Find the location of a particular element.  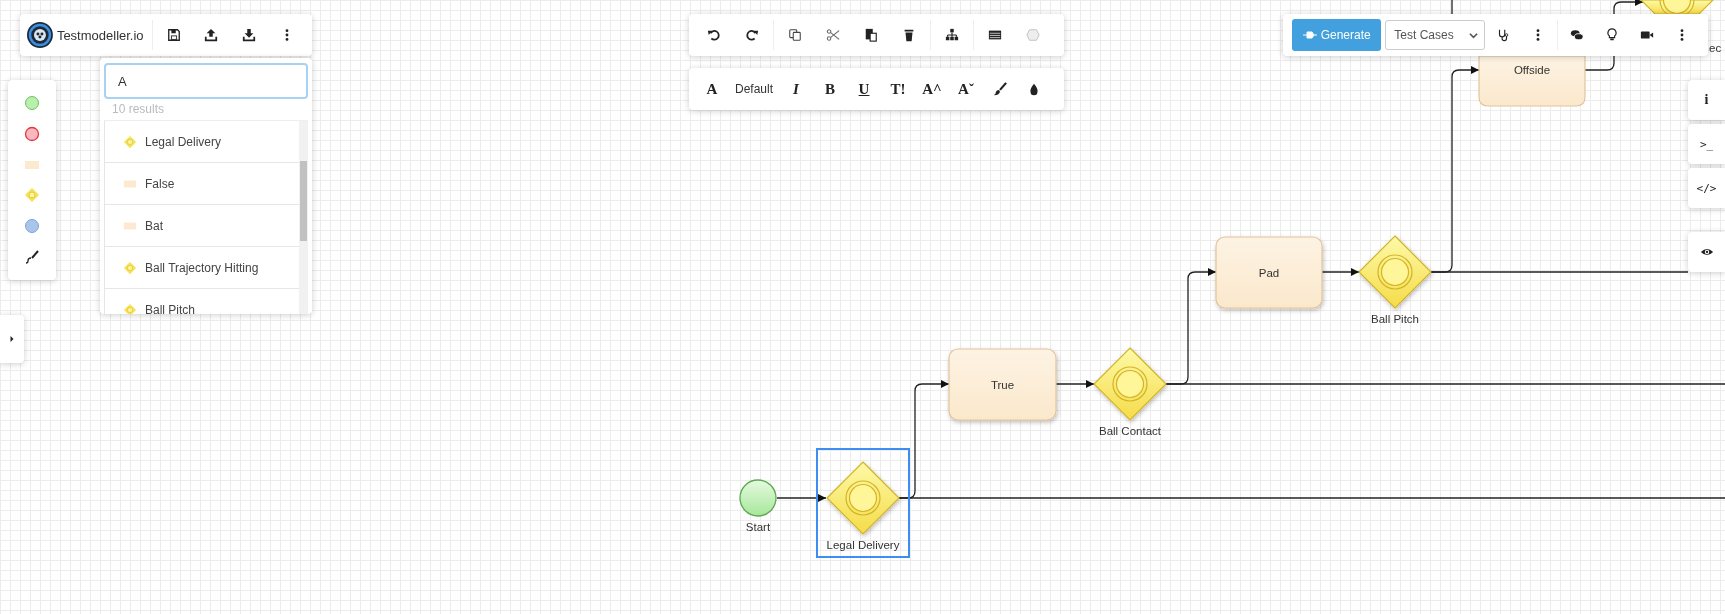

result-label: Ball Trajectory Hitting is located at coordinates (202, 267).